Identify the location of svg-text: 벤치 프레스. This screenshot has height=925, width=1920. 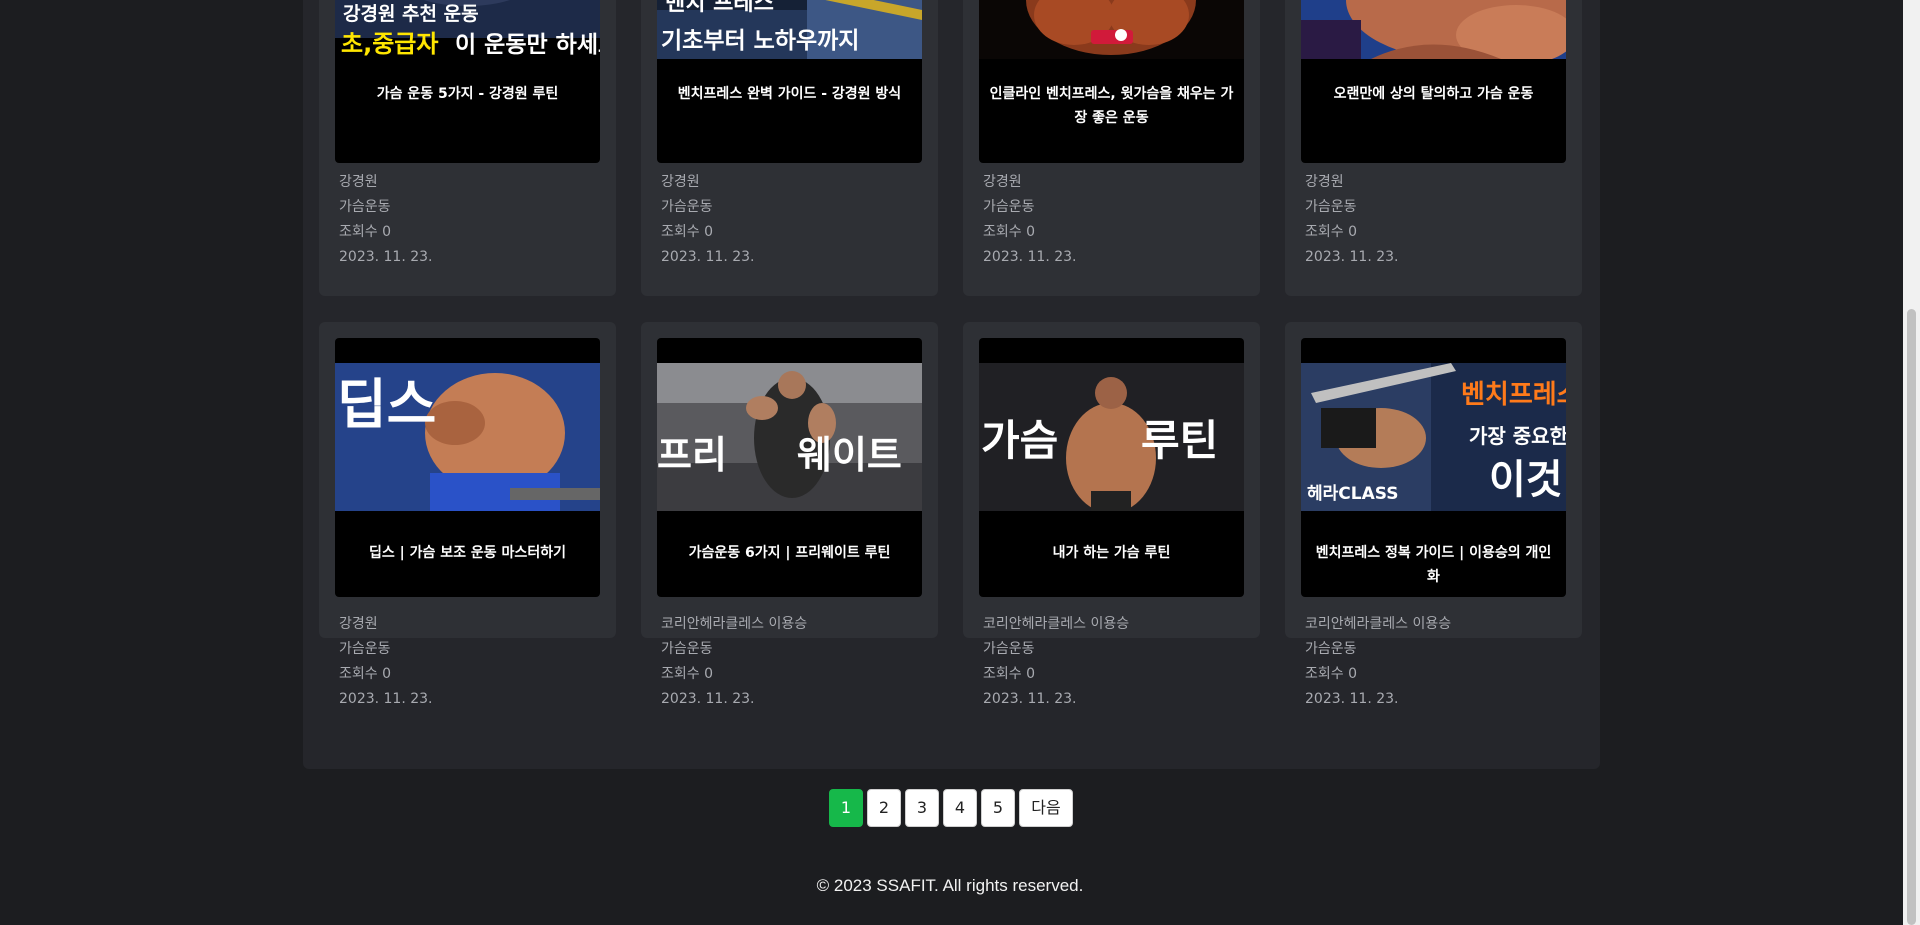
(719, 8).